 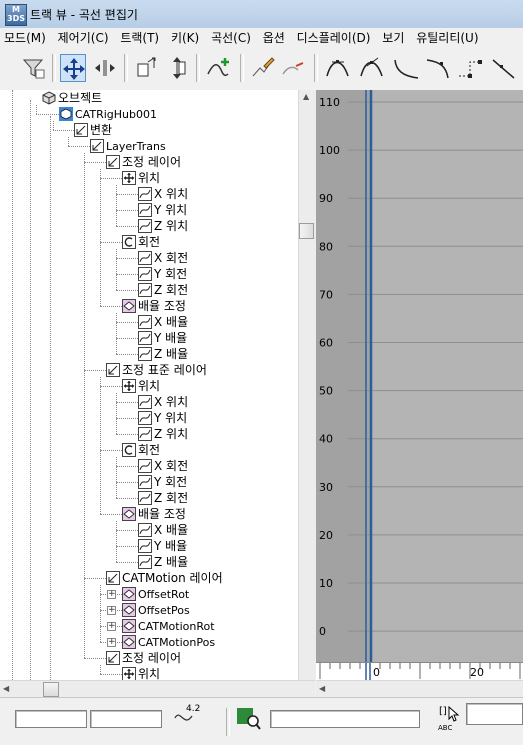 I want to click on abc-button: [] ABC, so click(x=449, y=720).